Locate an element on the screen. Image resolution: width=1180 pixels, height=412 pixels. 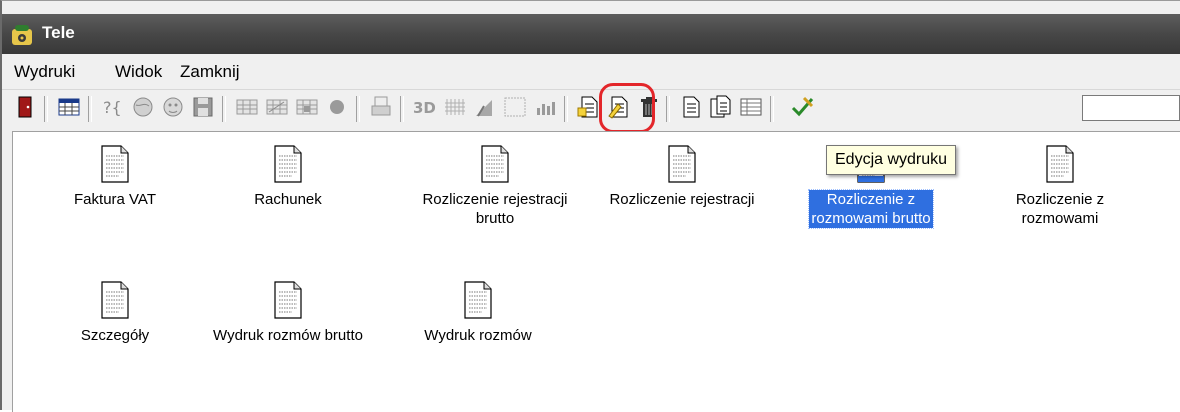
chart-bars-icon is located at coordinates (545, 107).